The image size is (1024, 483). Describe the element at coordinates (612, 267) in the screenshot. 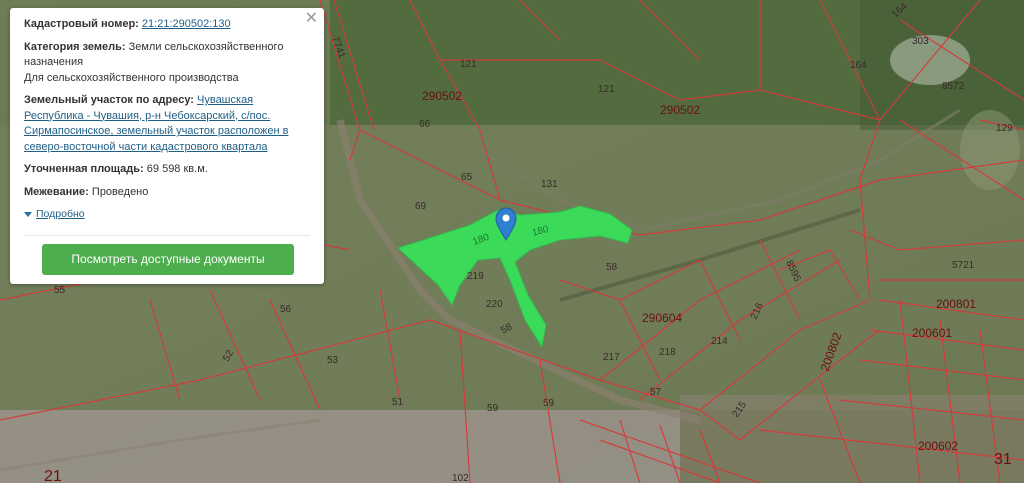

I see `parcel-label: 58` at that location.